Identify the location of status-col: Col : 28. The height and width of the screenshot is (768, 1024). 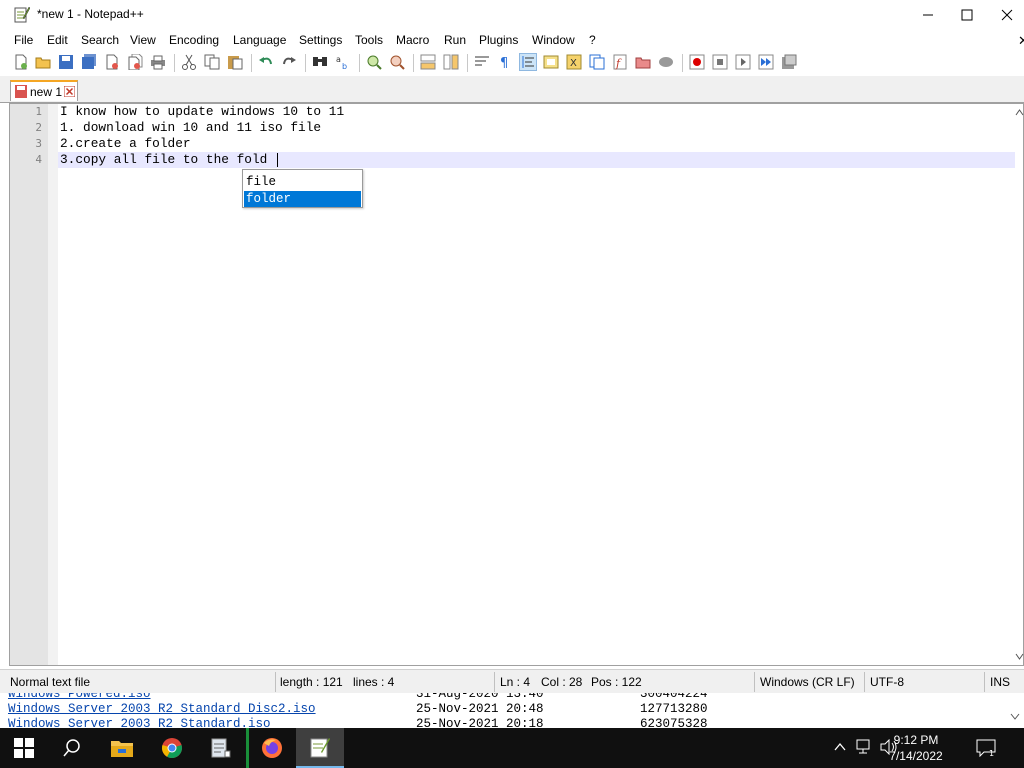
(562, 682).